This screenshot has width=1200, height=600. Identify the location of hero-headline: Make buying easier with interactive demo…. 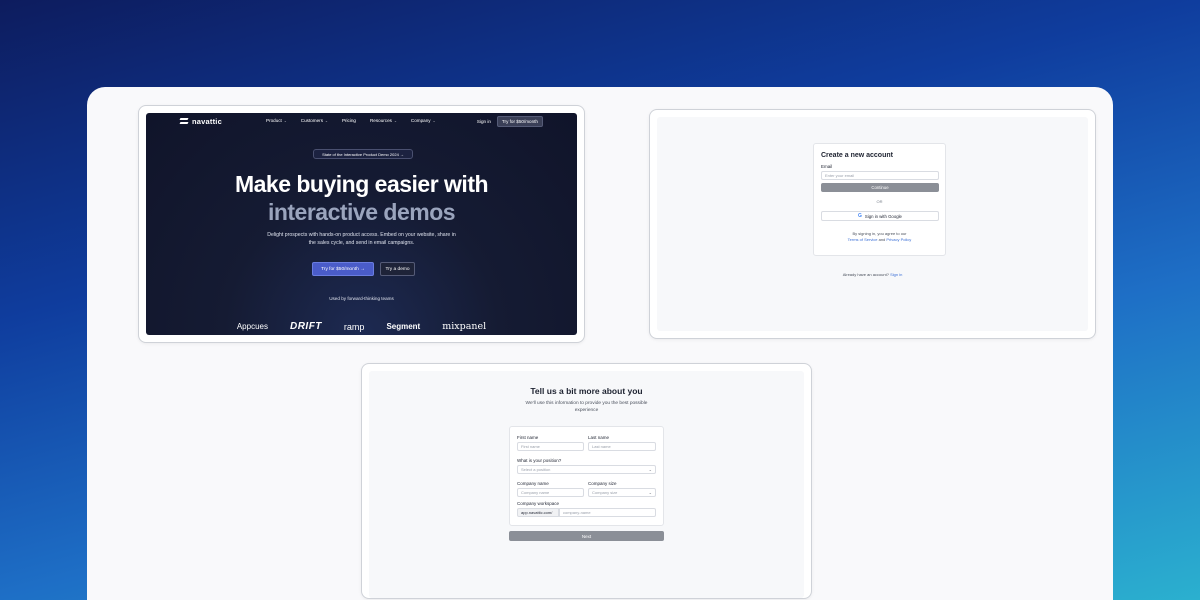
(361, 198).